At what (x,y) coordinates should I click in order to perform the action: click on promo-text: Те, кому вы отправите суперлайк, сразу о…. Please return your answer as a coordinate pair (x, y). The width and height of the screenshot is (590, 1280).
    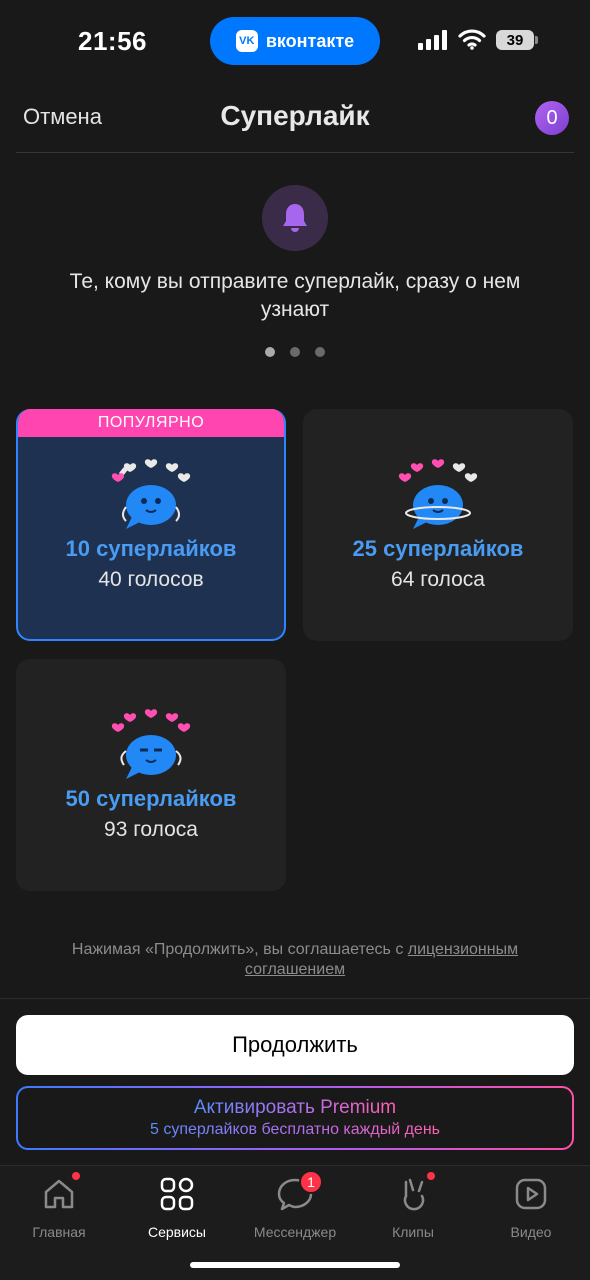
    Looking at the image, I should click on (295, 295).